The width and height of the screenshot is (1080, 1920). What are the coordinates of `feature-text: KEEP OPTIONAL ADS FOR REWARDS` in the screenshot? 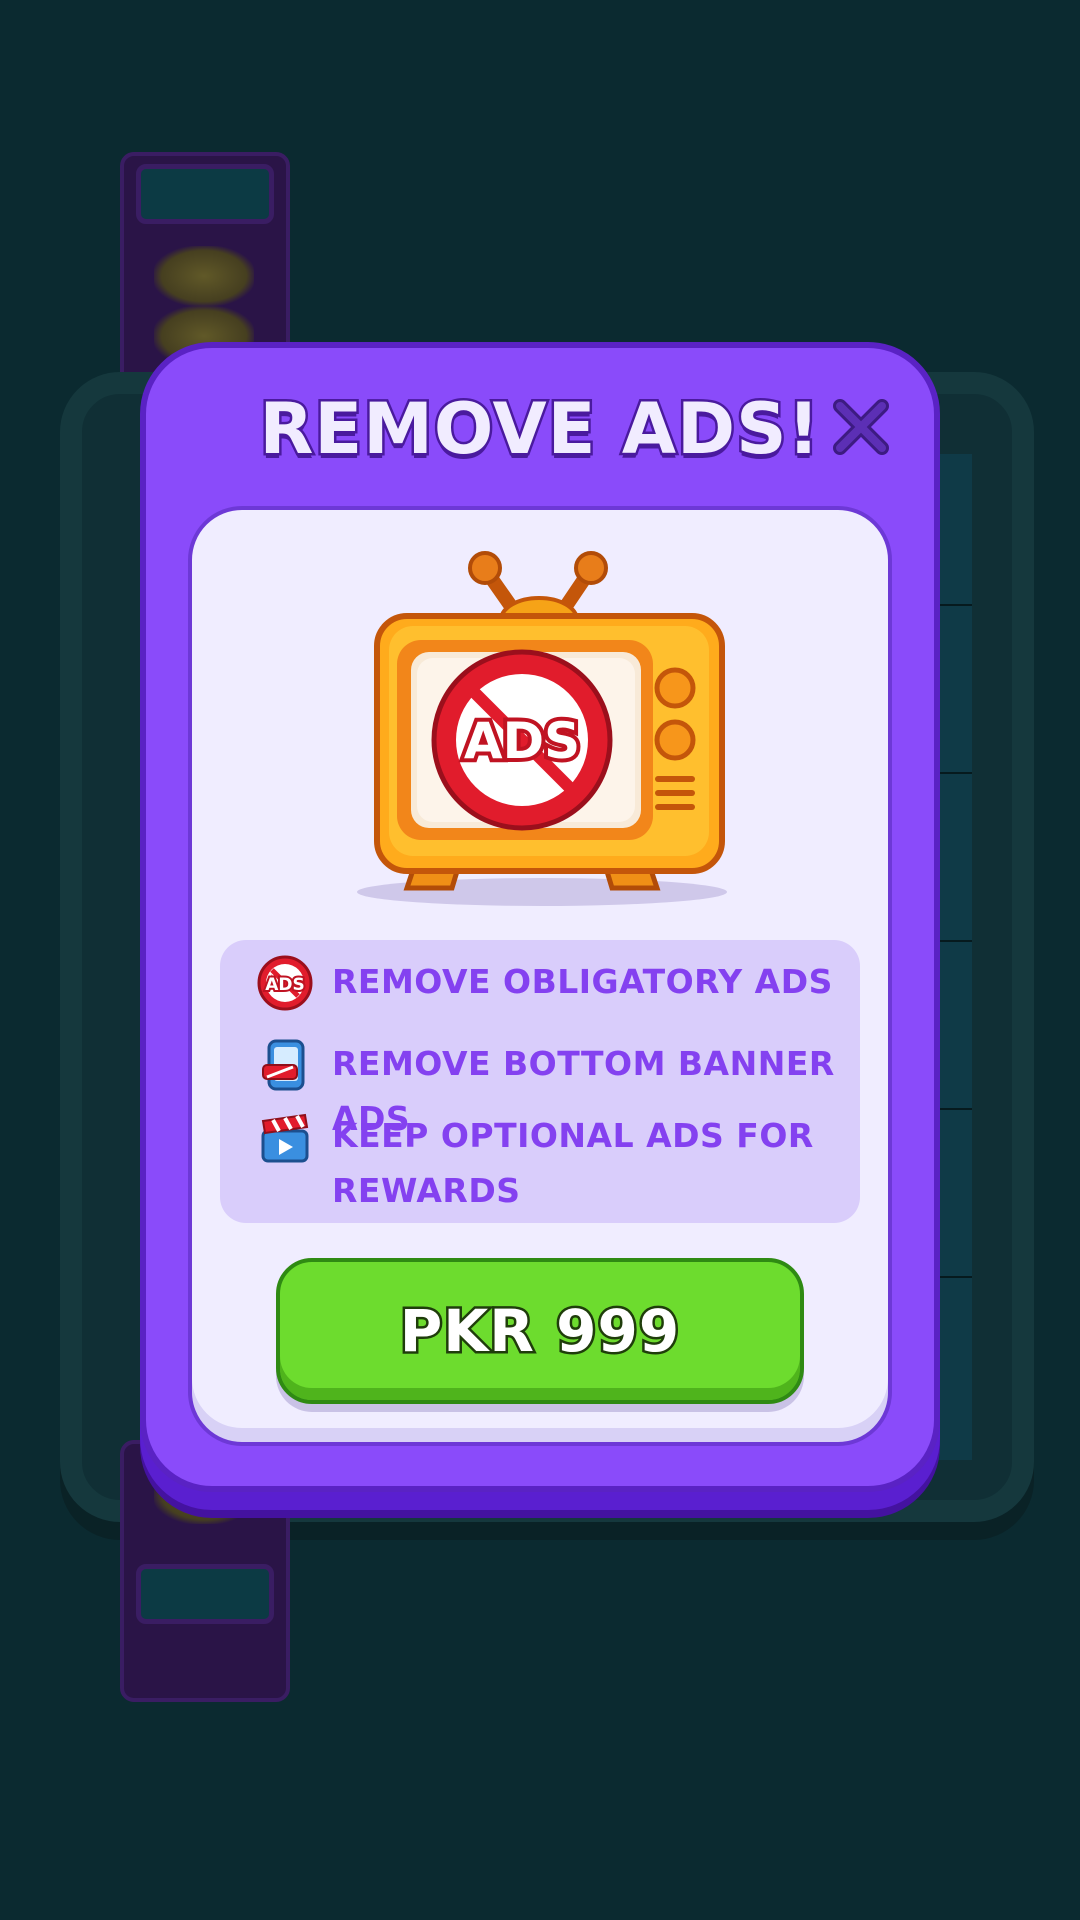 It's located at (573, 1163).